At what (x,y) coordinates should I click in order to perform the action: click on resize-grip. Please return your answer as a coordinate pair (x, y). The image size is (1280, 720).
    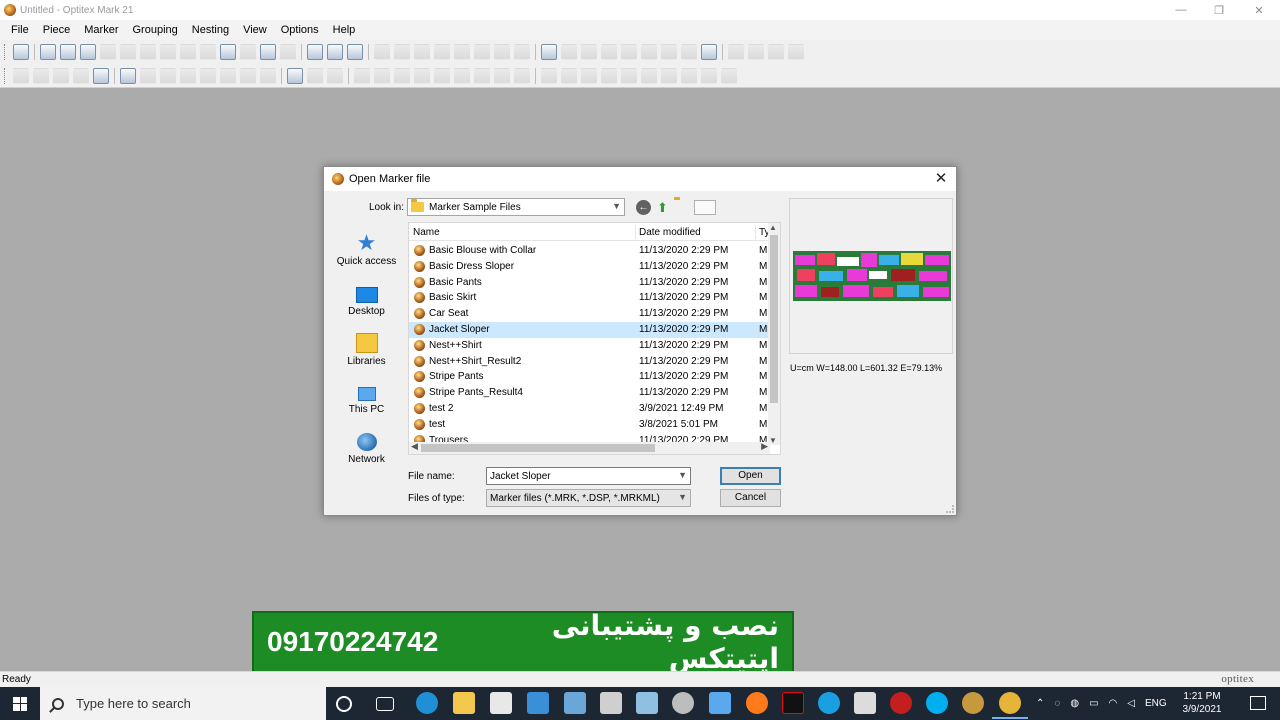
    Looking at the image, I should click on (950, 509).